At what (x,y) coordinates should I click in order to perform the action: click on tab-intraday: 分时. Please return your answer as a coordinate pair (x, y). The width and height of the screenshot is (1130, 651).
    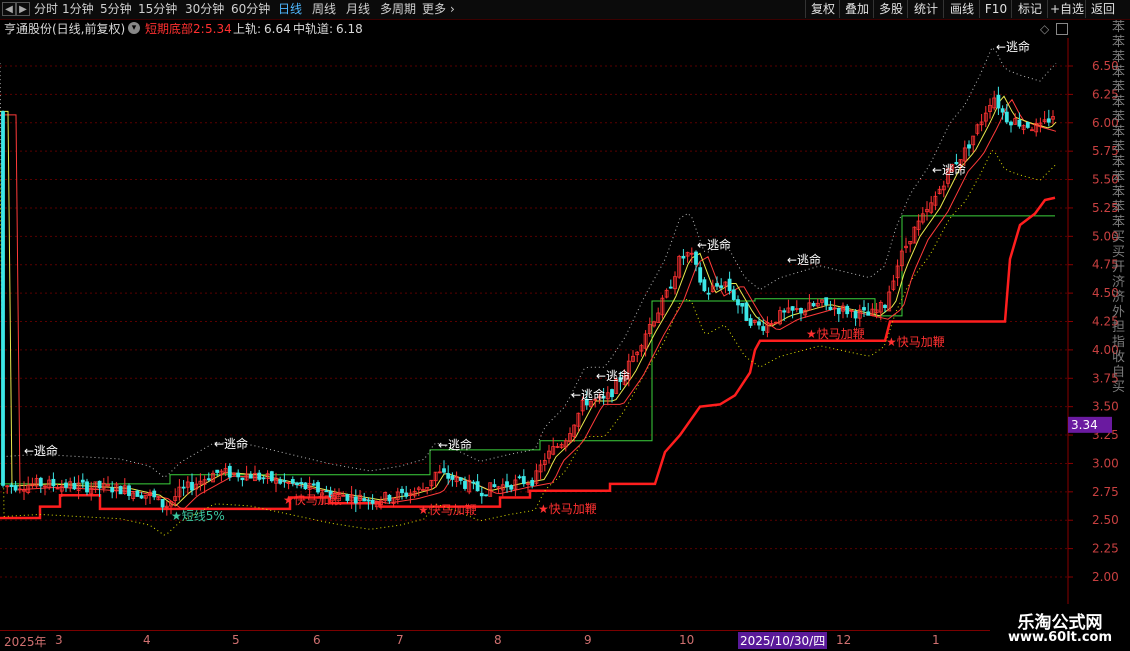
    Looking at the image, I should click on (46, 9).